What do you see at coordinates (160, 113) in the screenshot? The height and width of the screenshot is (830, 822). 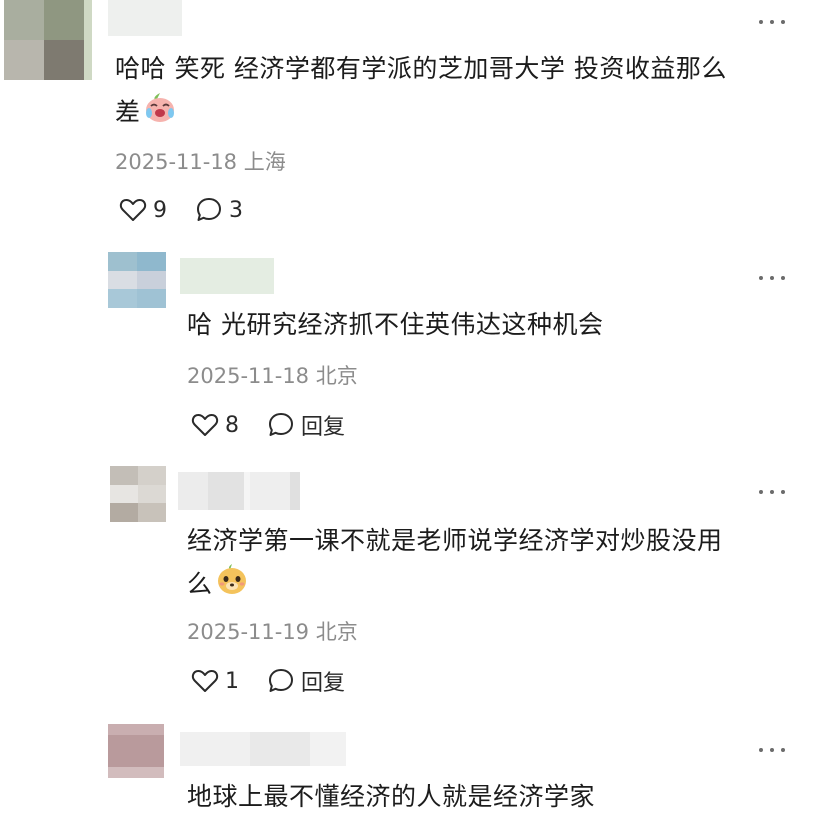 I see `laughing-crying-emoji-icon` at bounding box center [160, 113].